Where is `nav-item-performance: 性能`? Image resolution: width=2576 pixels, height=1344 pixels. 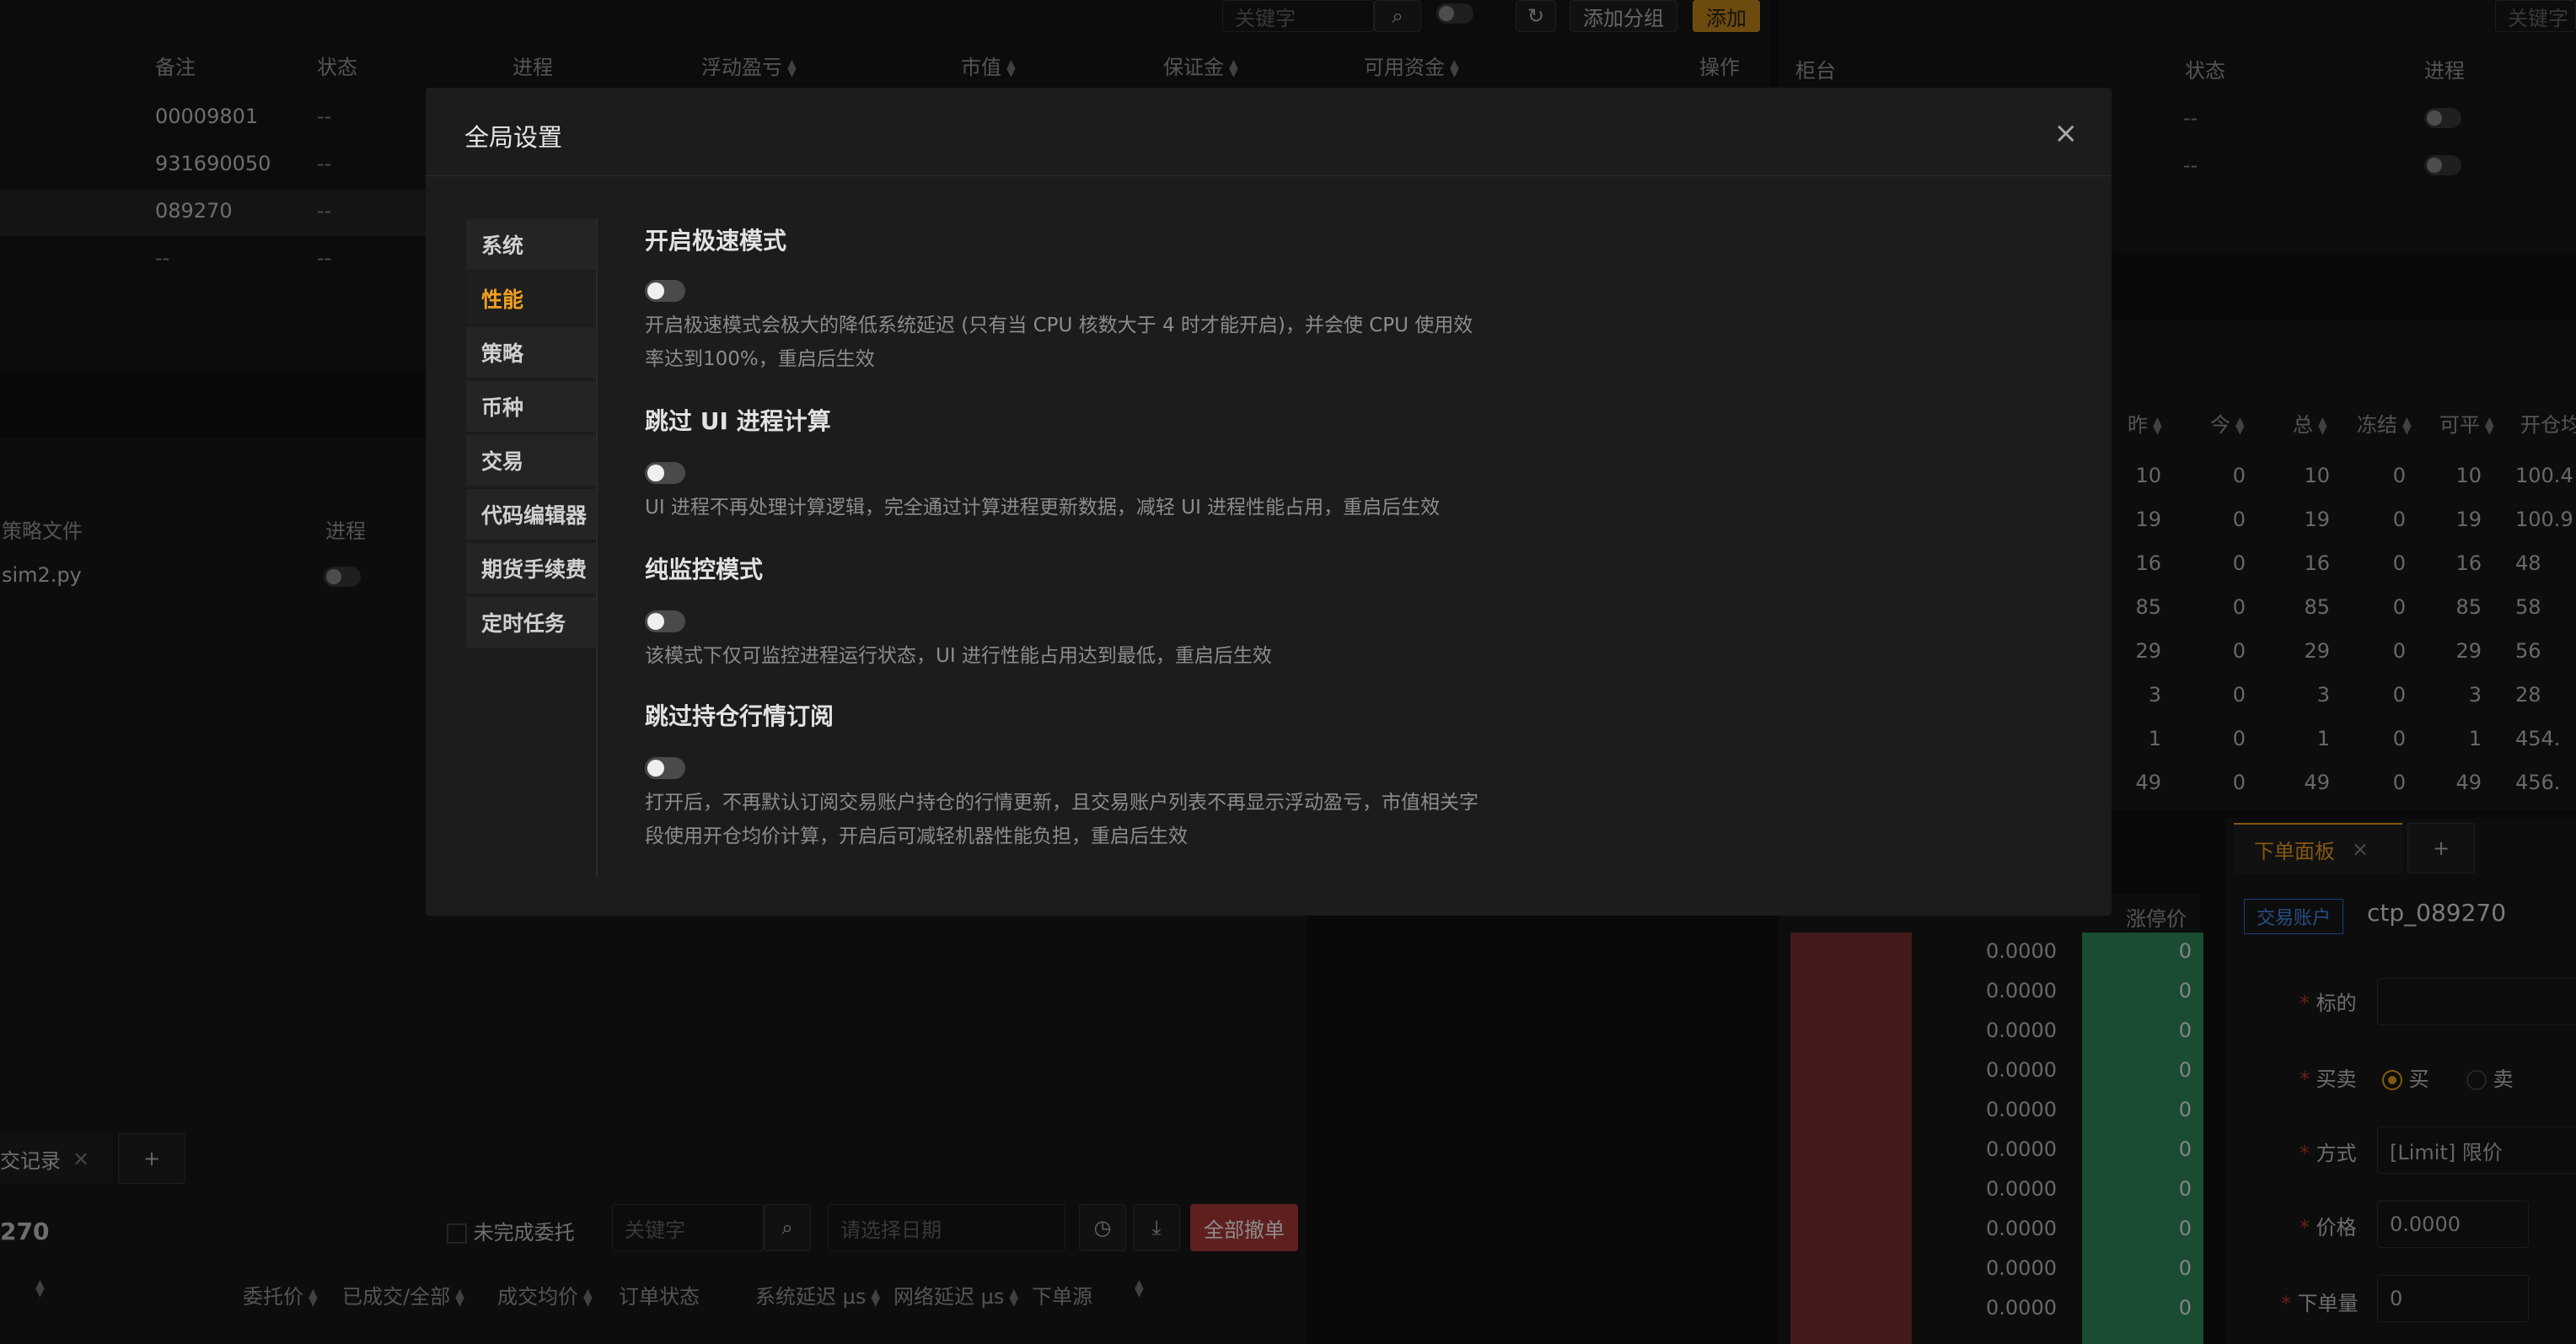
nav-item-performance: 性能 is located at coordinates (532, 298).